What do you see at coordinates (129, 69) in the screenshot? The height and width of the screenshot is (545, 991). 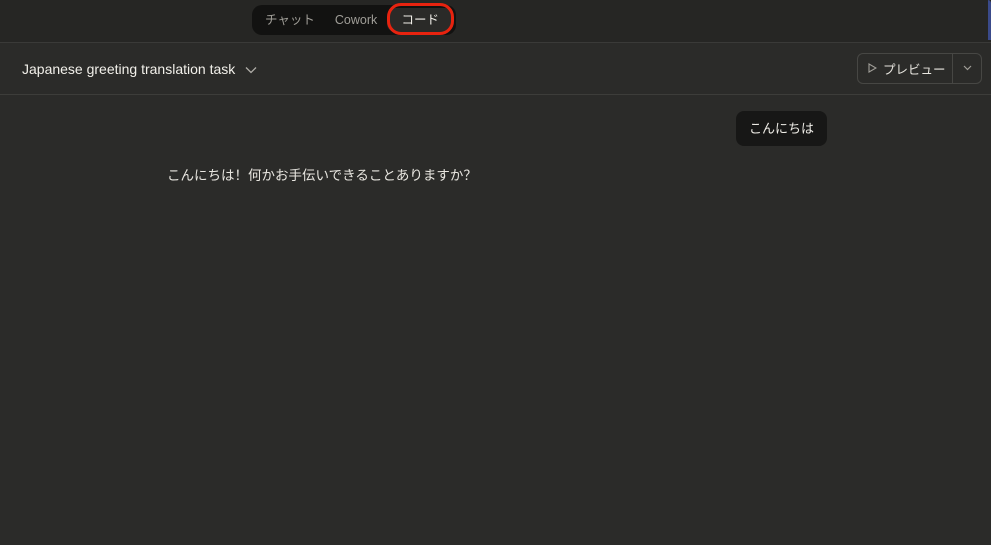 I see `conversation-title: Japanese greeting translation task` at bounding box center [129, 69].